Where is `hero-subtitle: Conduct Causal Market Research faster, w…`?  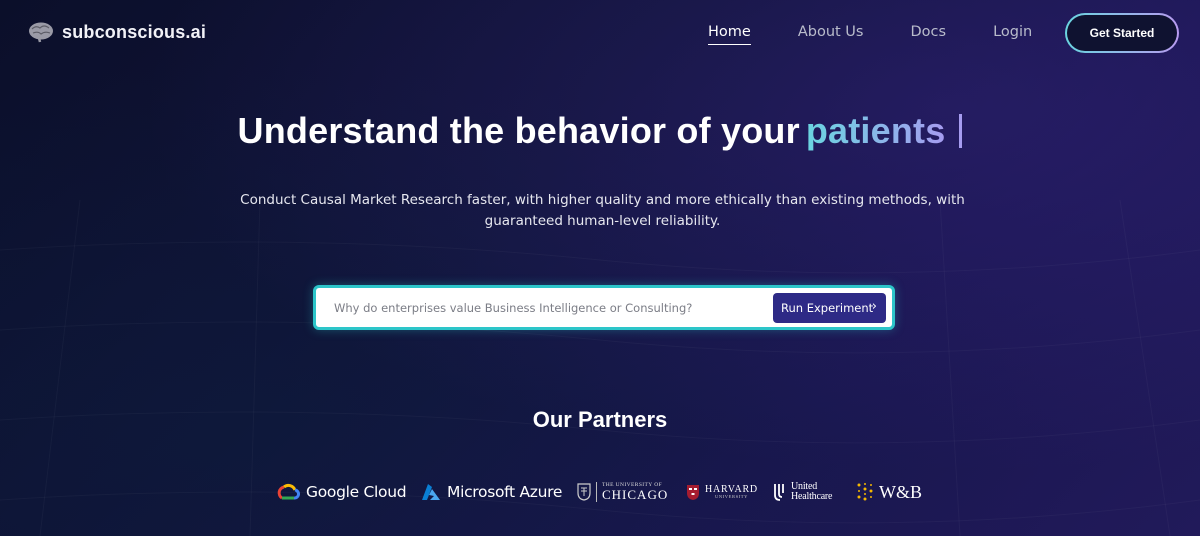
hero-subtitle: Conduct Causal Market Research faster, w… is located at coordinates (602, 210).